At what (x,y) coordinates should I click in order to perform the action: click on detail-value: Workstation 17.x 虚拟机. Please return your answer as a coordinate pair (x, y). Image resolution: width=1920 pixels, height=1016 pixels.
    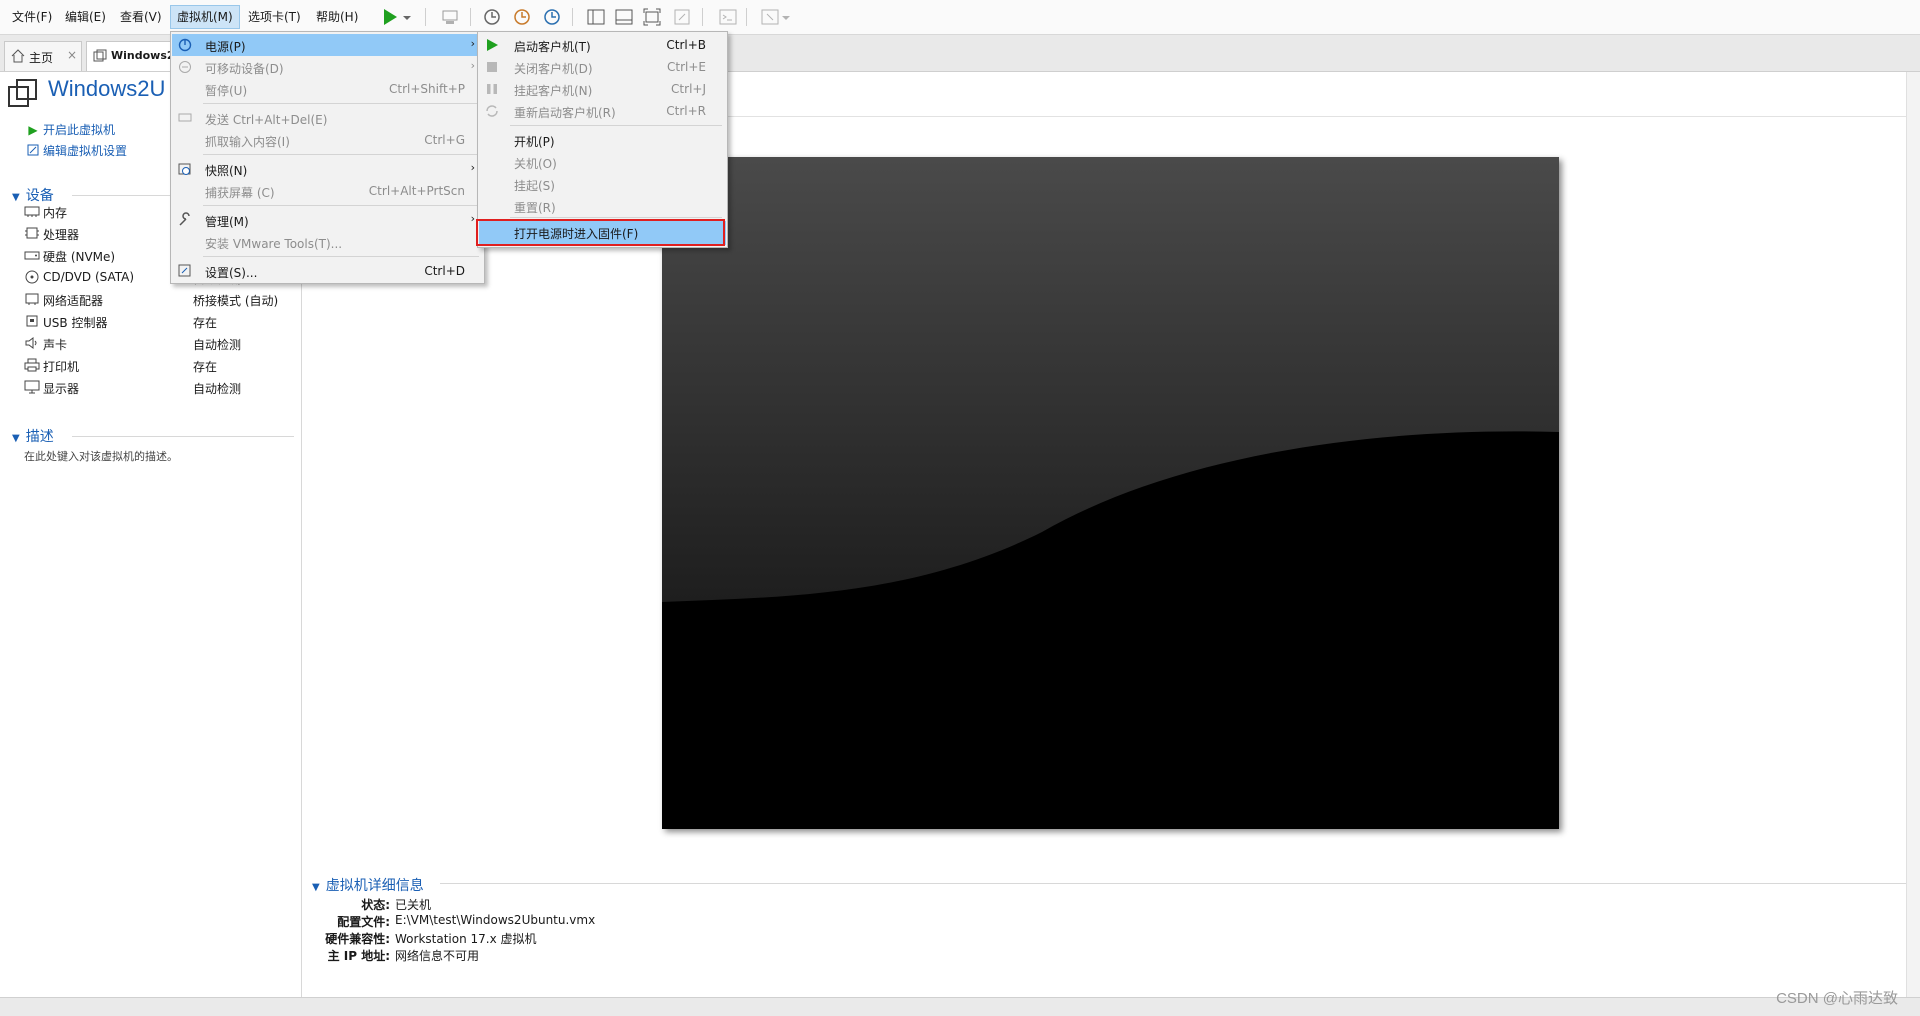
    Looking at the image, I should click on (466, 939).